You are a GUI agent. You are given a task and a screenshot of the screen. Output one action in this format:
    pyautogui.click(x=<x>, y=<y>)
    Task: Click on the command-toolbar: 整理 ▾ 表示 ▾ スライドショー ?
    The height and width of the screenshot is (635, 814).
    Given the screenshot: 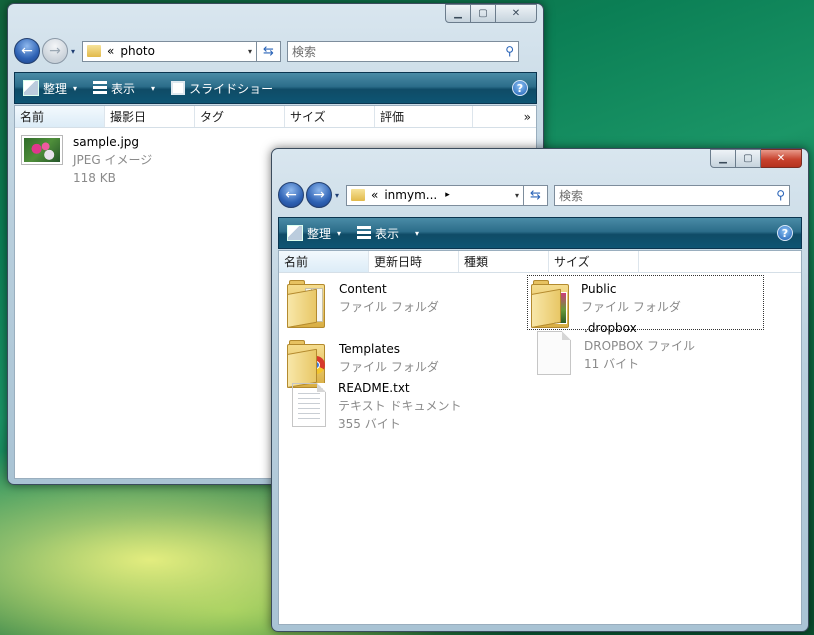 What is the action you would take?
    pyautogui.click(x=275, y=88)
    